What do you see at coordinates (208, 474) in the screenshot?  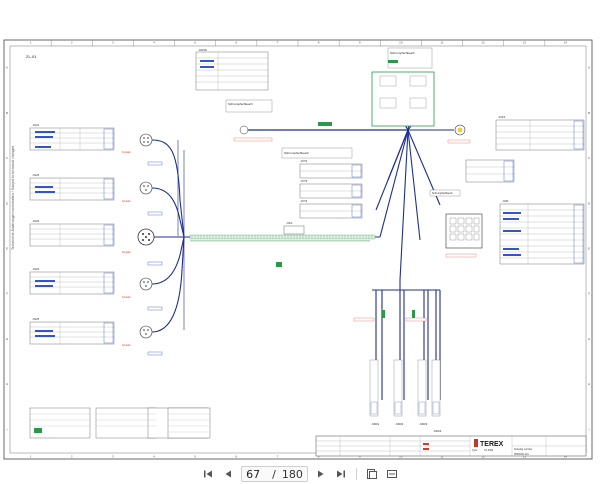 I see `first-page-icon` at bounding box center [208, 474].